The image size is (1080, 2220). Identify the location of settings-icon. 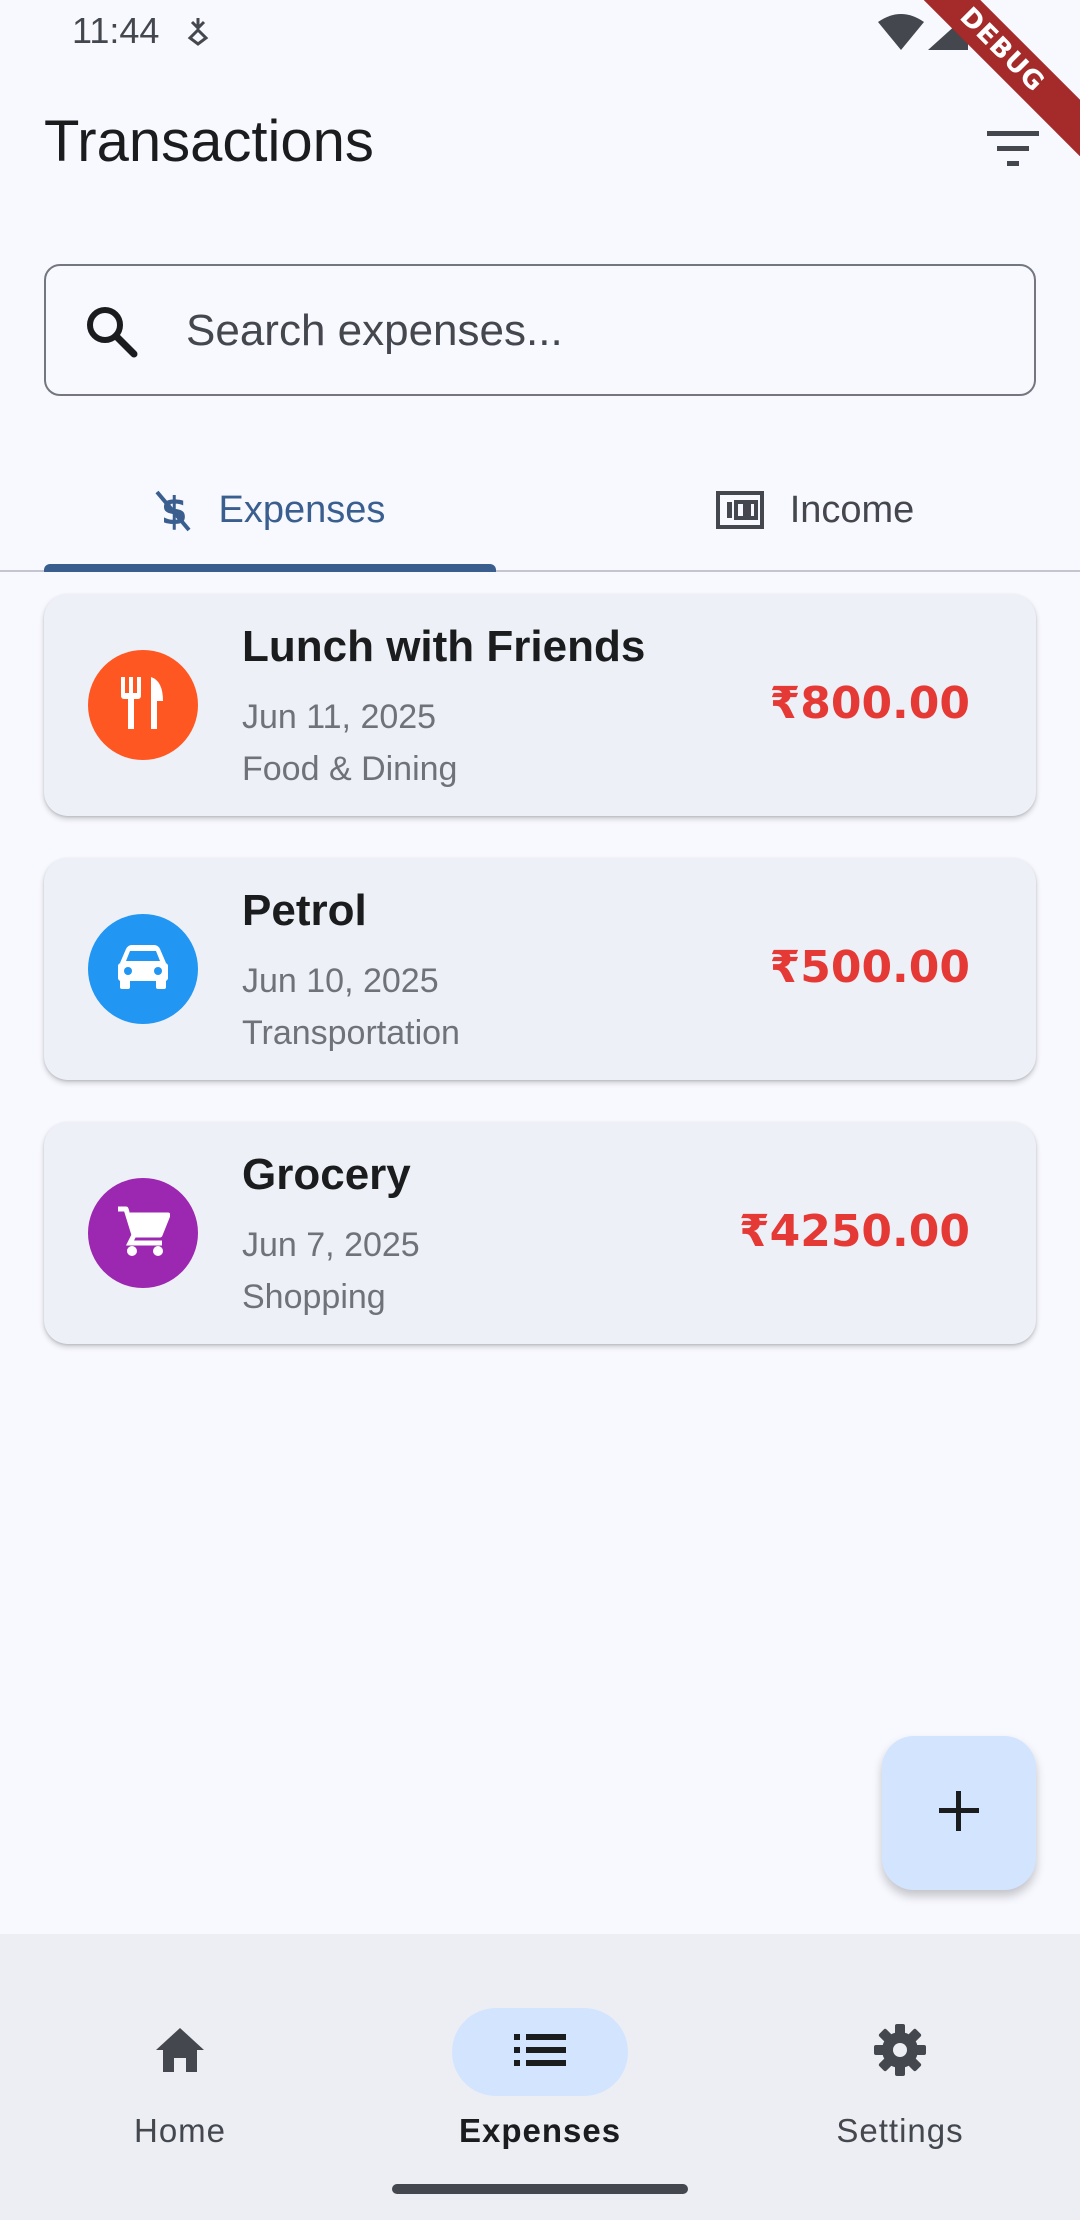
(900, 2052).